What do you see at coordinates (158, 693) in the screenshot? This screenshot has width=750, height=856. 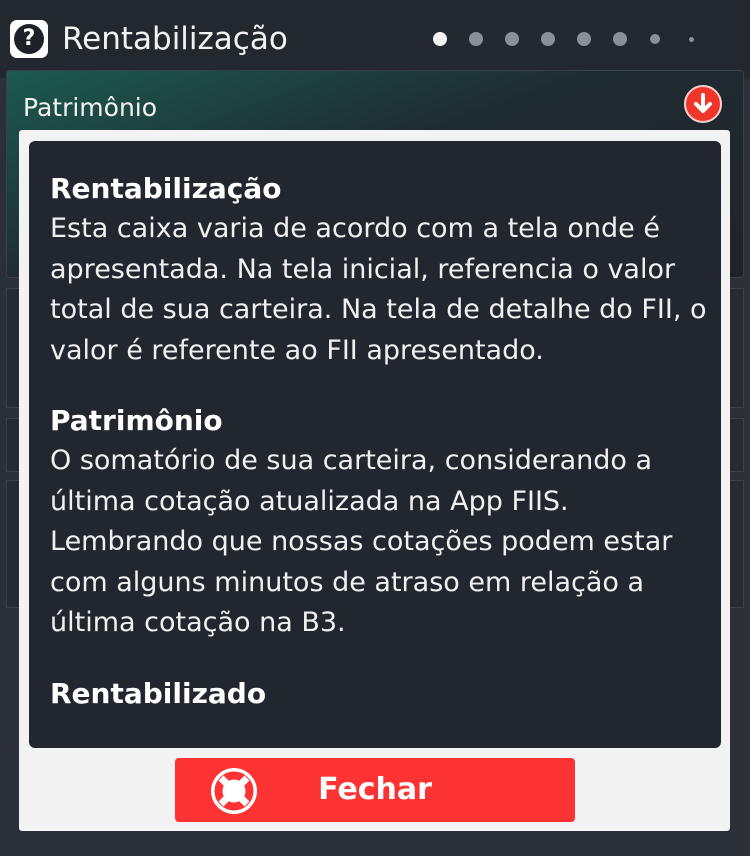 I see `section-title: Rentabilizado` at bounding box center [158, 693].